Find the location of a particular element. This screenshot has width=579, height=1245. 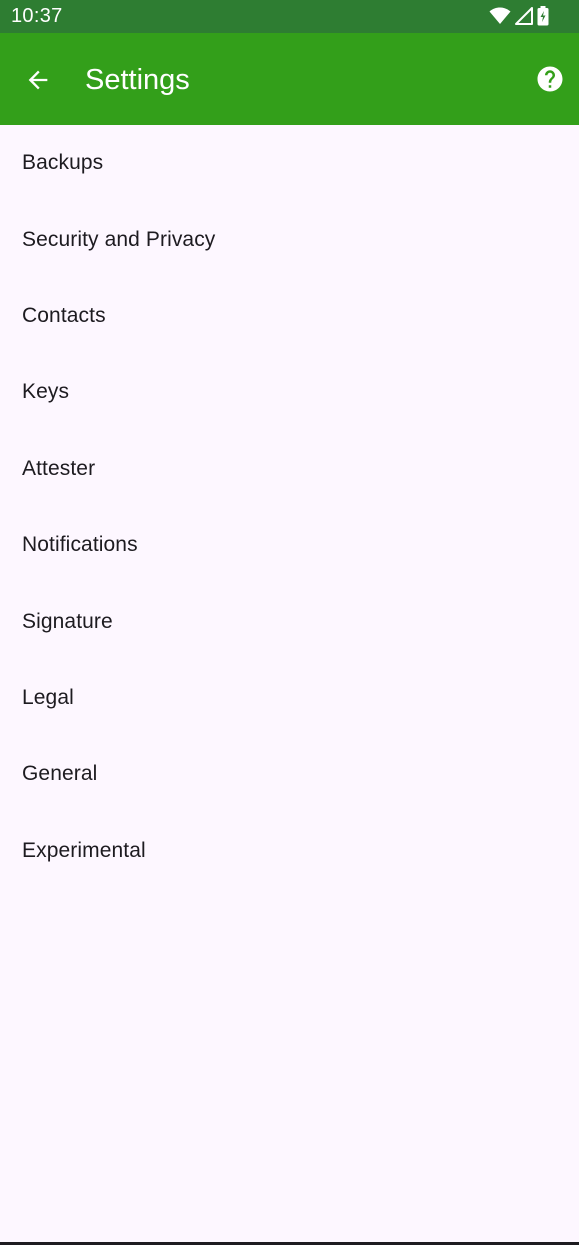

battery-charging-icon is located at coordinates (543, 18).